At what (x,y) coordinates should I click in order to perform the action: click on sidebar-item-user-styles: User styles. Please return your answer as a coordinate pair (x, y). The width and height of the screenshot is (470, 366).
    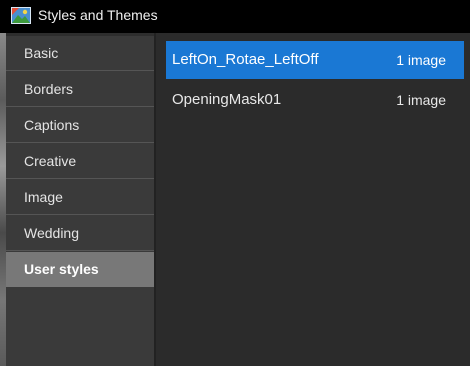
    Looking at the image, I should click on (80, 269).